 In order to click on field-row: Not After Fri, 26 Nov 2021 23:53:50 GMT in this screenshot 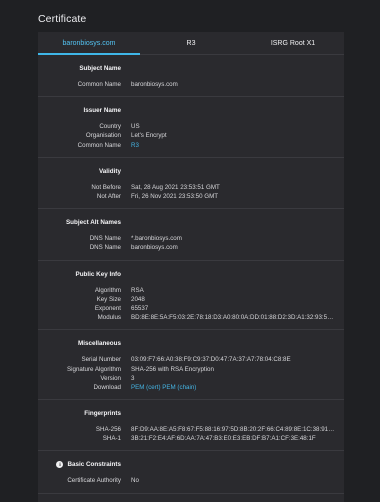, I will do `click(191, 196)`.